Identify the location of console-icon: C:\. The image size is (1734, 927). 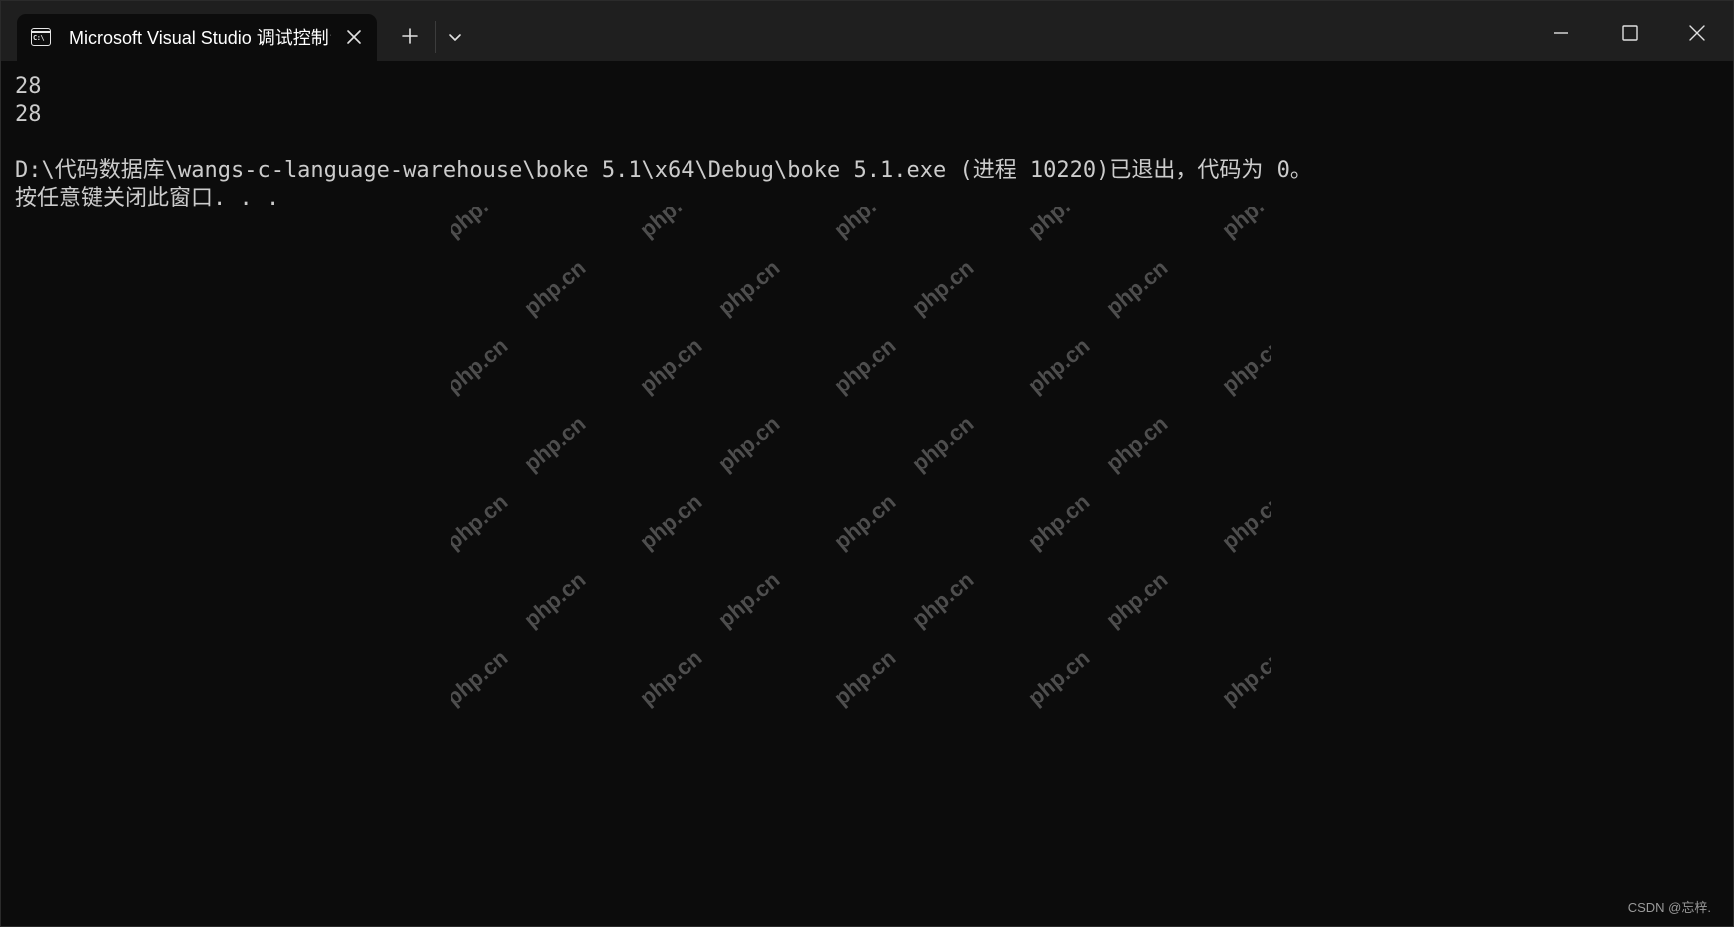
(41, 37).